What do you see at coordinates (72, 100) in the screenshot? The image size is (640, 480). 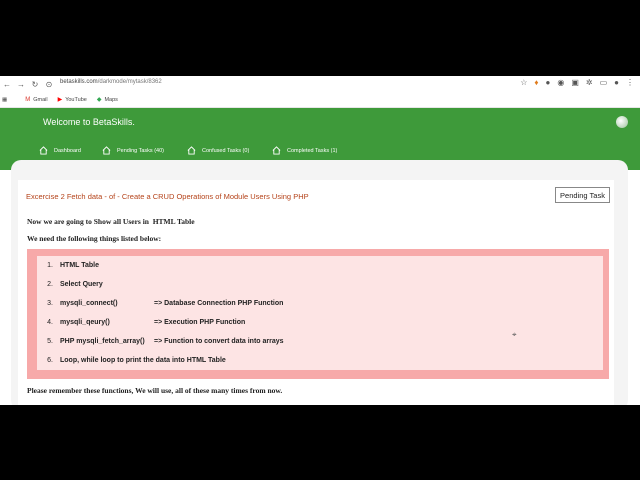 I see `bookmark-youtube: ▶ YouTube` at bounding box center [72, 100].